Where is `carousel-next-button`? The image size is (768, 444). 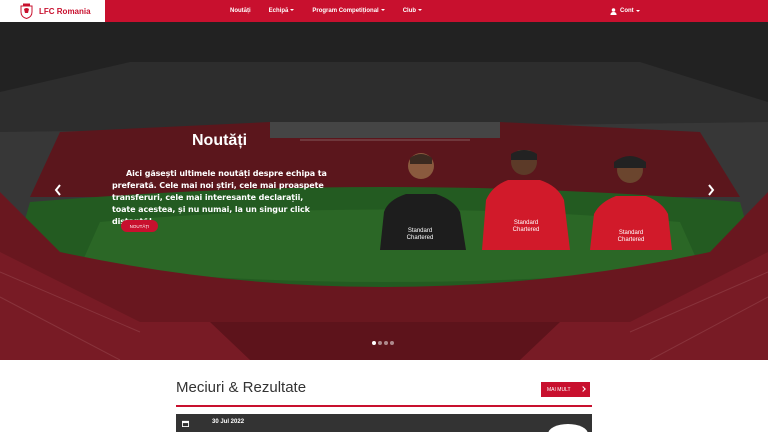
carousel-next-button is located at coordinates (711, 190).